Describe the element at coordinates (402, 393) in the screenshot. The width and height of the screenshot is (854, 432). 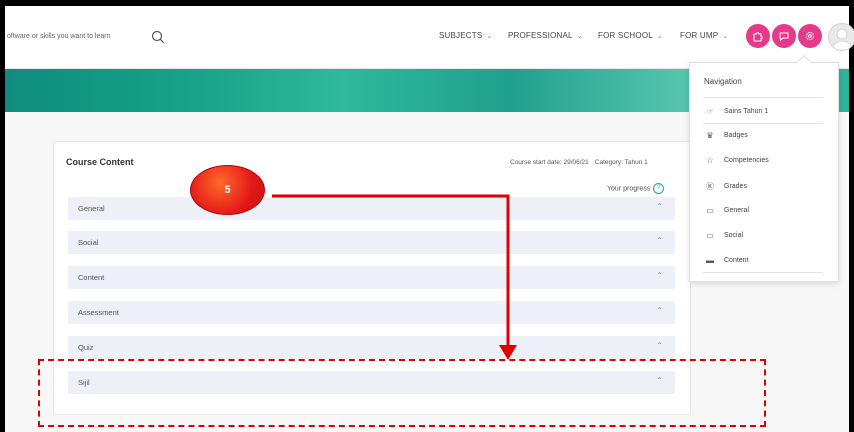
I see `highlight-box` at that location.